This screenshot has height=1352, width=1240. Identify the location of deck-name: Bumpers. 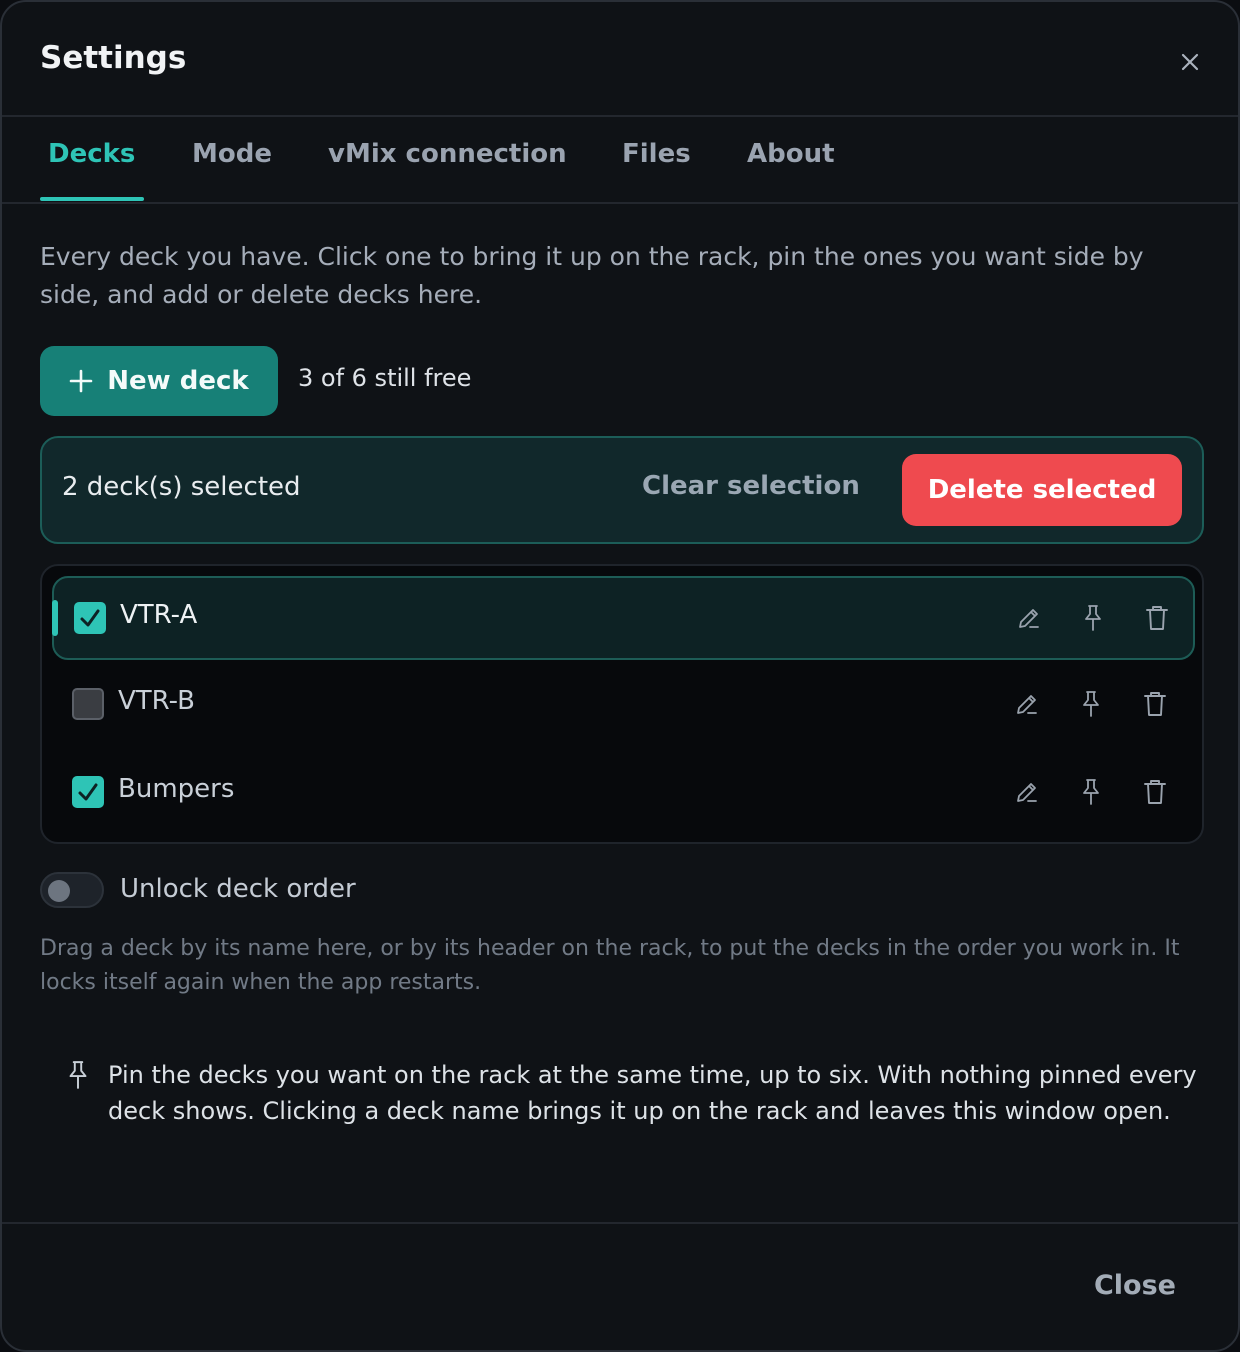
(176, 789).